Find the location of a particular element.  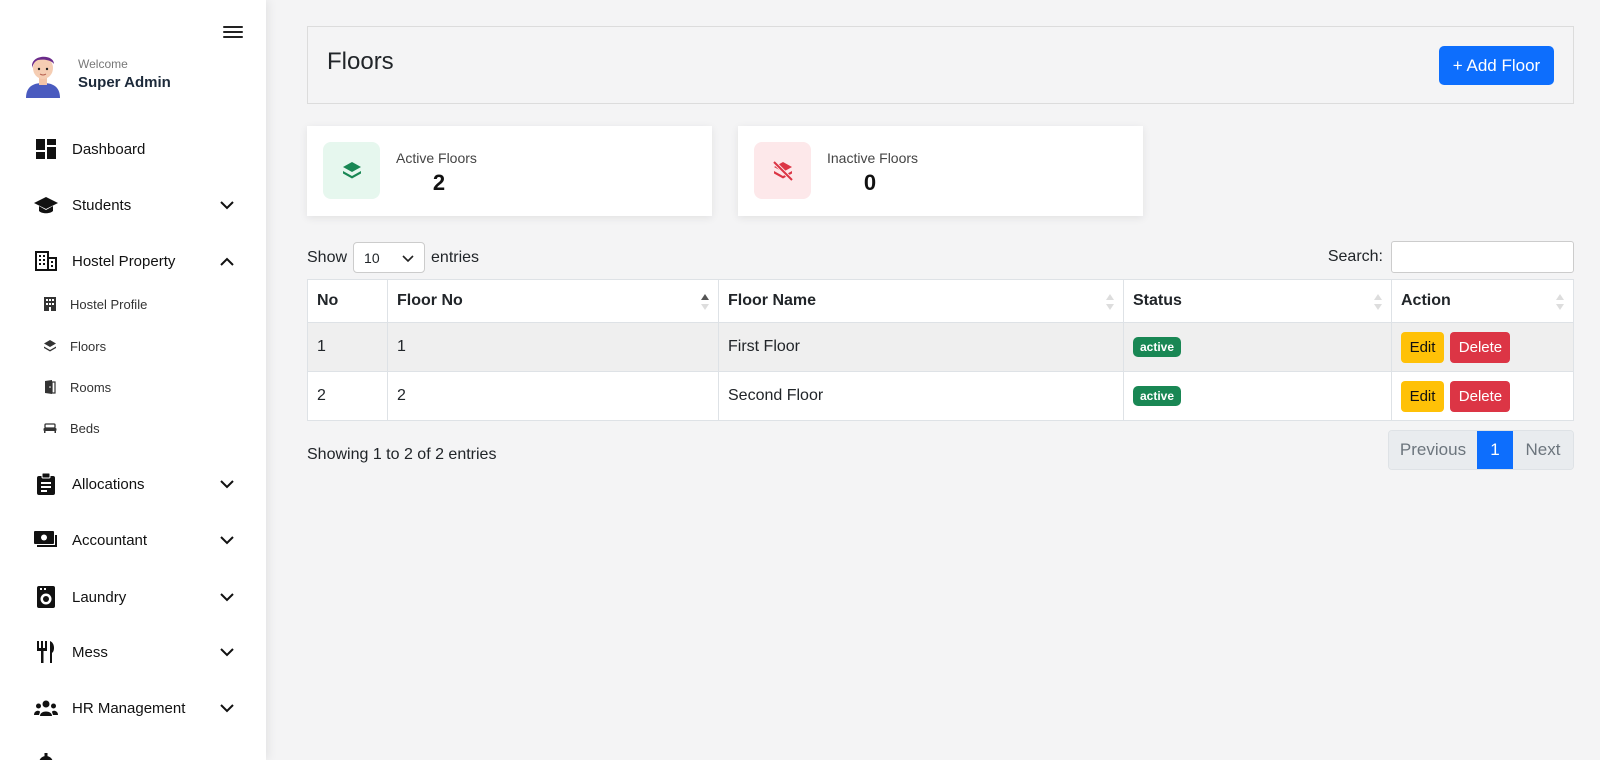

sidebar-item-label: Dashboard is located at coordinates (109, 149).